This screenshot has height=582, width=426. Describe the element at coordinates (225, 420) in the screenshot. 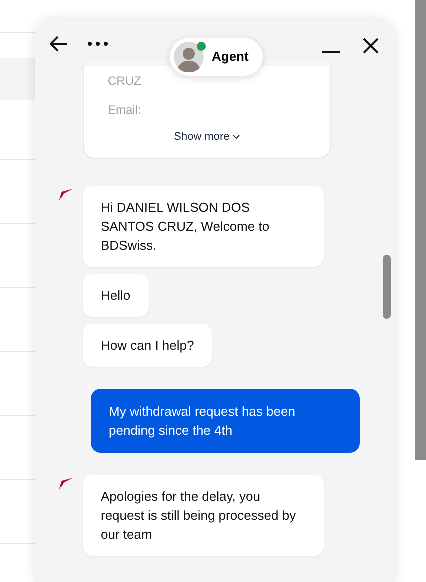

I see `user-message: My withdrawal request has been pending since the 4th` at that location.